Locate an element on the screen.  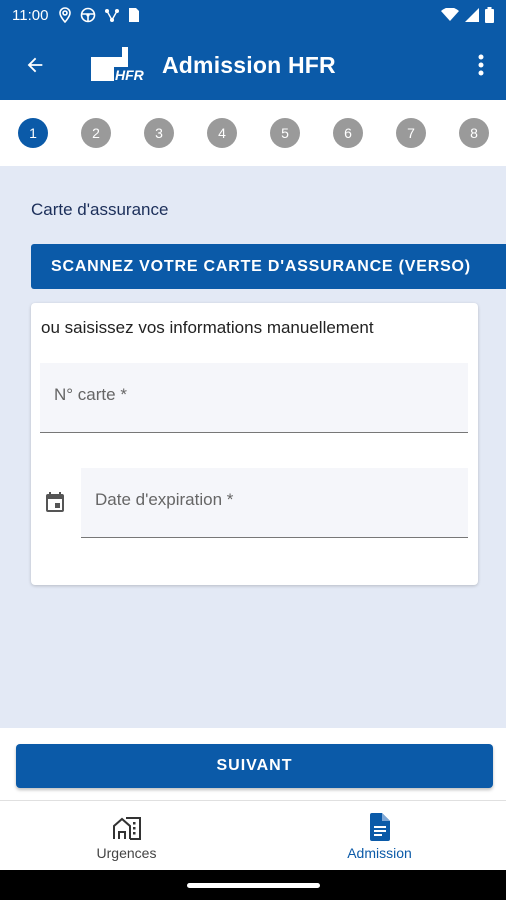
bottom-navigation: Urgences Admission is located at coordinates (253, 835).